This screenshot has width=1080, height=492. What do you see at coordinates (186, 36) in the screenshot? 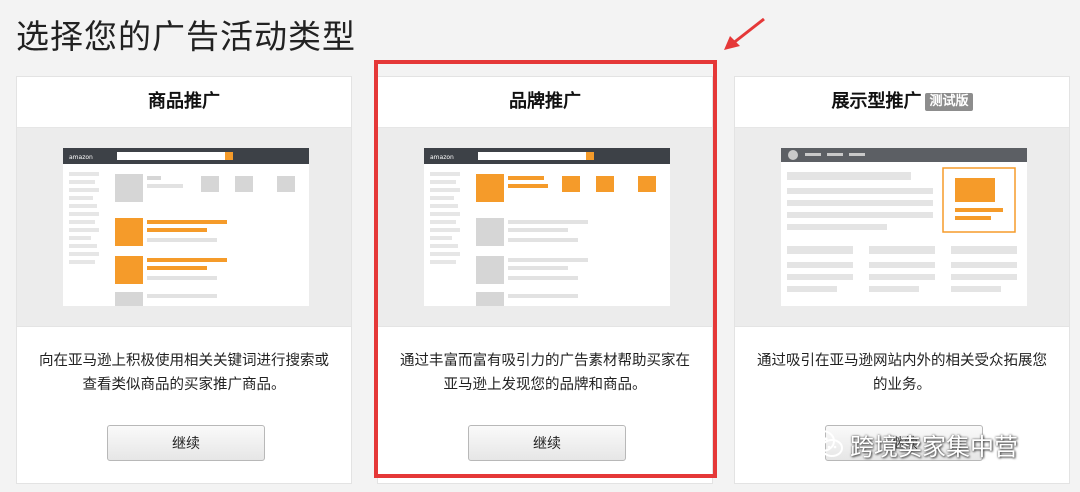
I see `page-title: 选择您的广告活动类型` at bounding box center [186, 36].